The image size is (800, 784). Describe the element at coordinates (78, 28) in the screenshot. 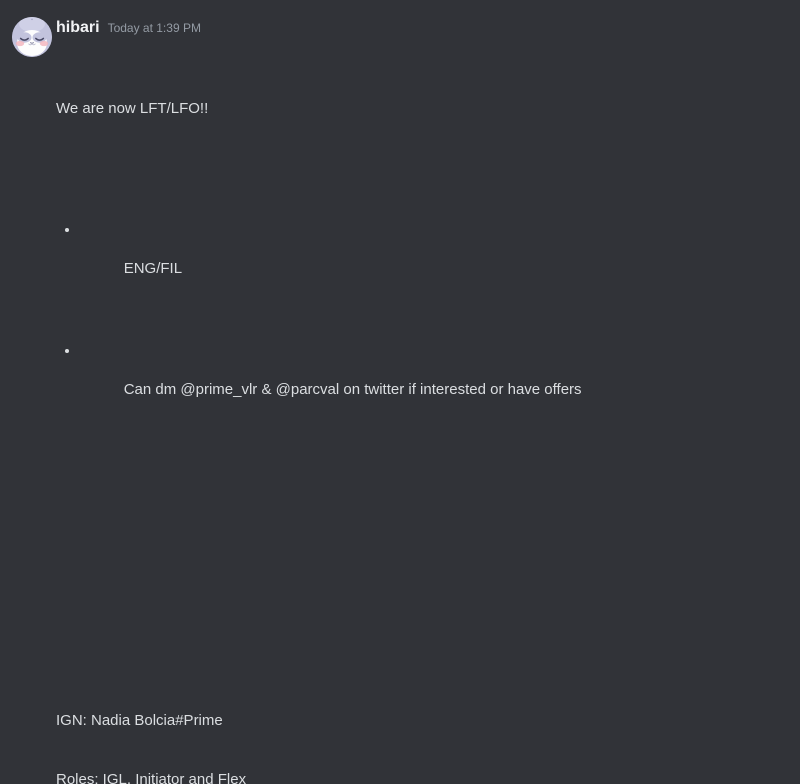

I see `message-author: hibari` at that location.